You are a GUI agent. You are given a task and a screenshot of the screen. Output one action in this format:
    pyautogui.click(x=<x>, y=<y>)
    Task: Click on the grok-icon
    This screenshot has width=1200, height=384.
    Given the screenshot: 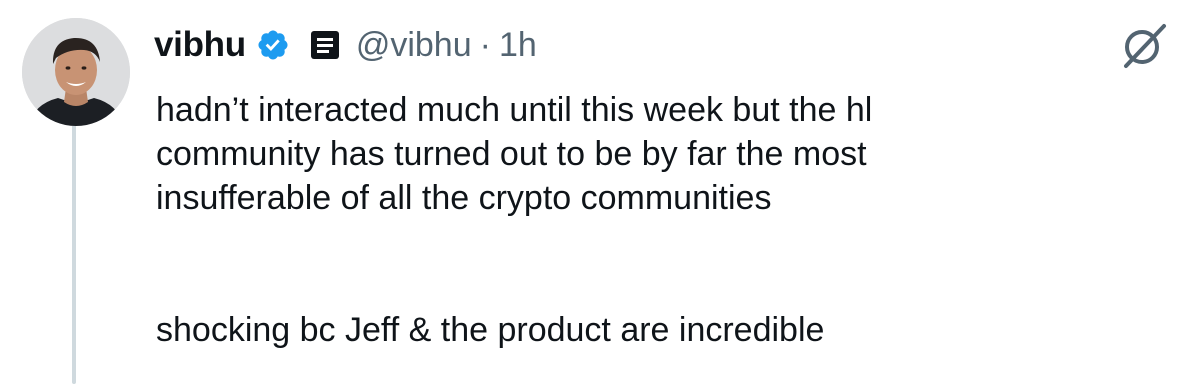 What is the action you would take?
    pyautogui.click(x=1144, y=46)
    